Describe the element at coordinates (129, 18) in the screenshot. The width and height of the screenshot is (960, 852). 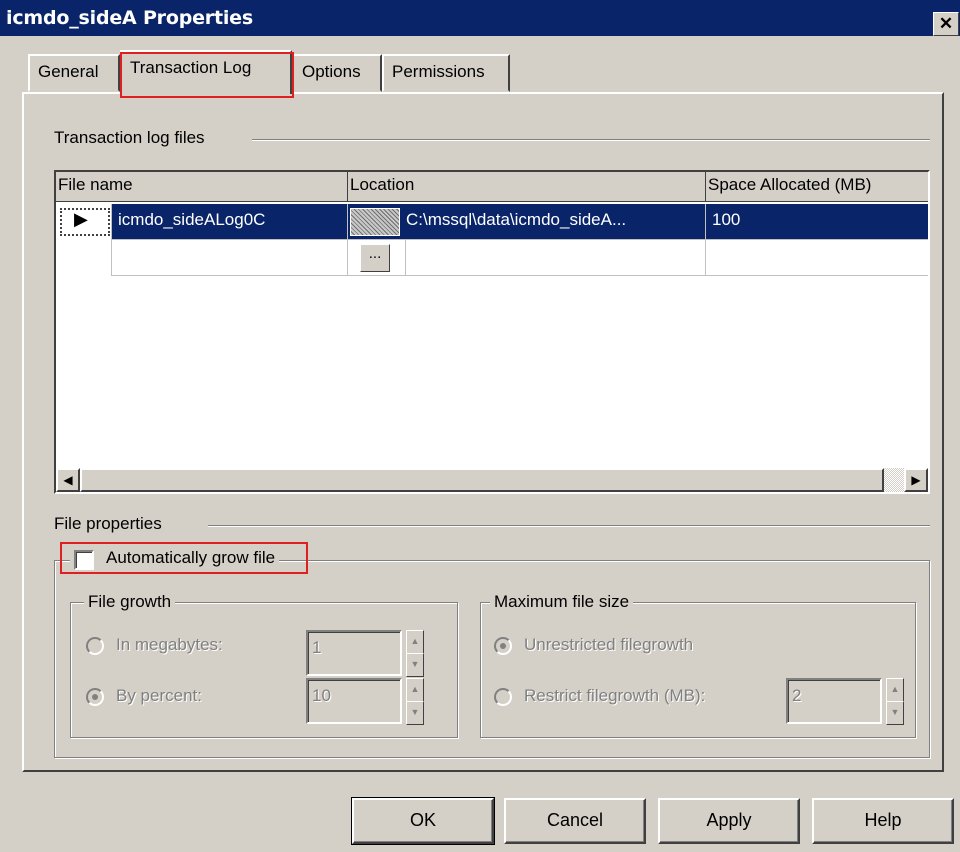
I see `window-title: icmdo_sideA Properties` at that location.